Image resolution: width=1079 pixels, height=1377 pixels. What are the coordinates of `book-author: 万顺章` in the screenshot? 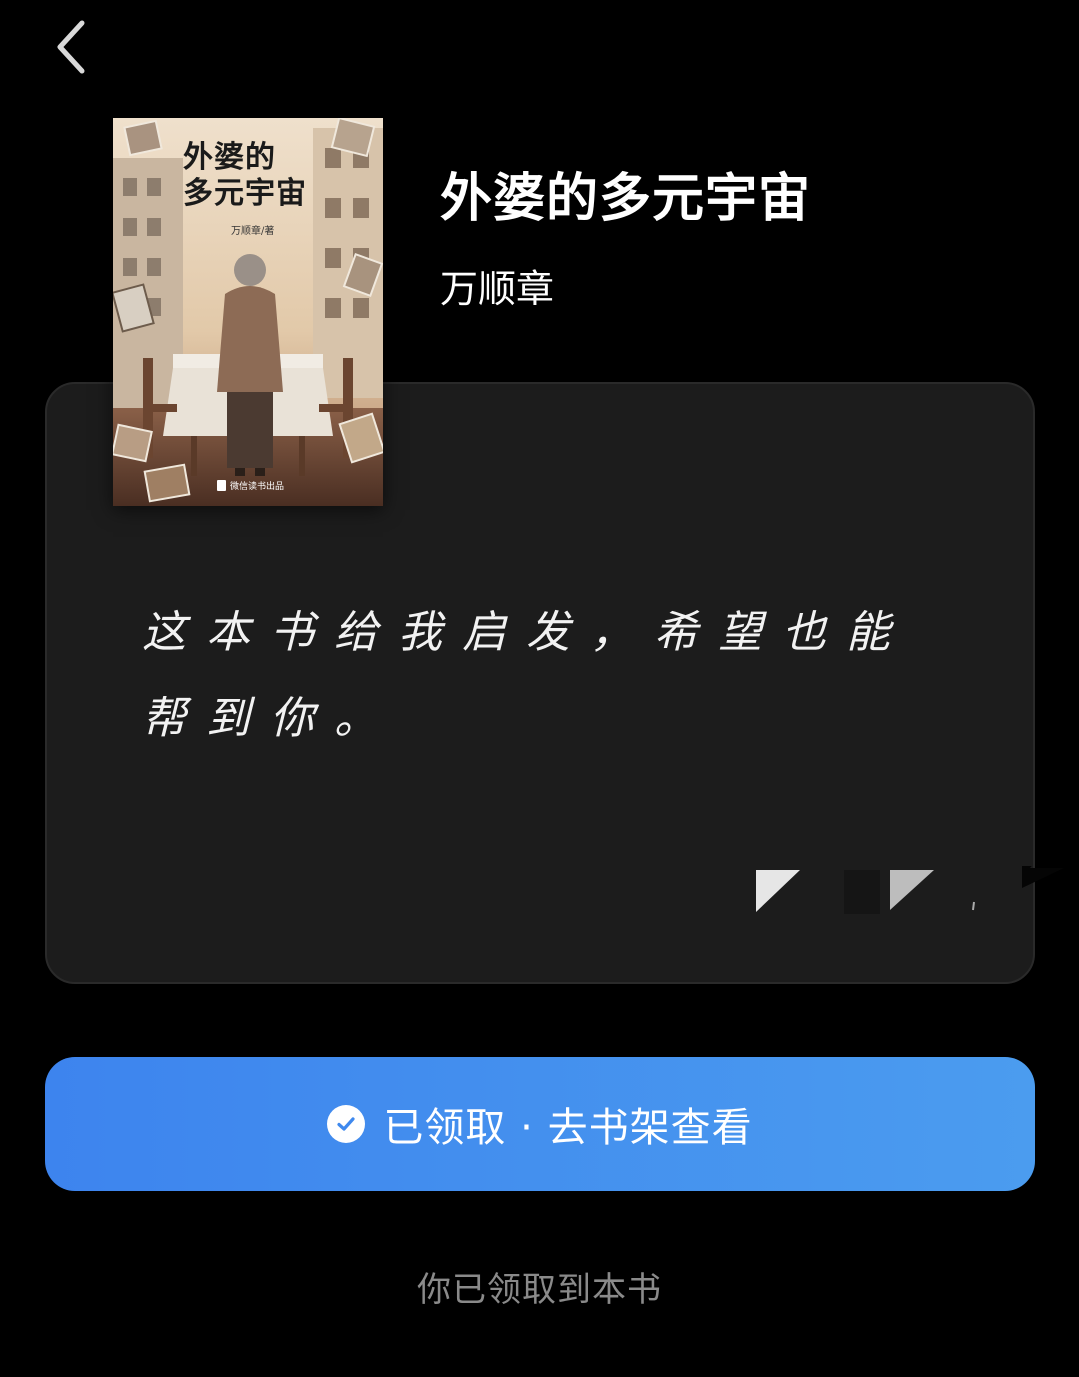 It's located at (497, 285).